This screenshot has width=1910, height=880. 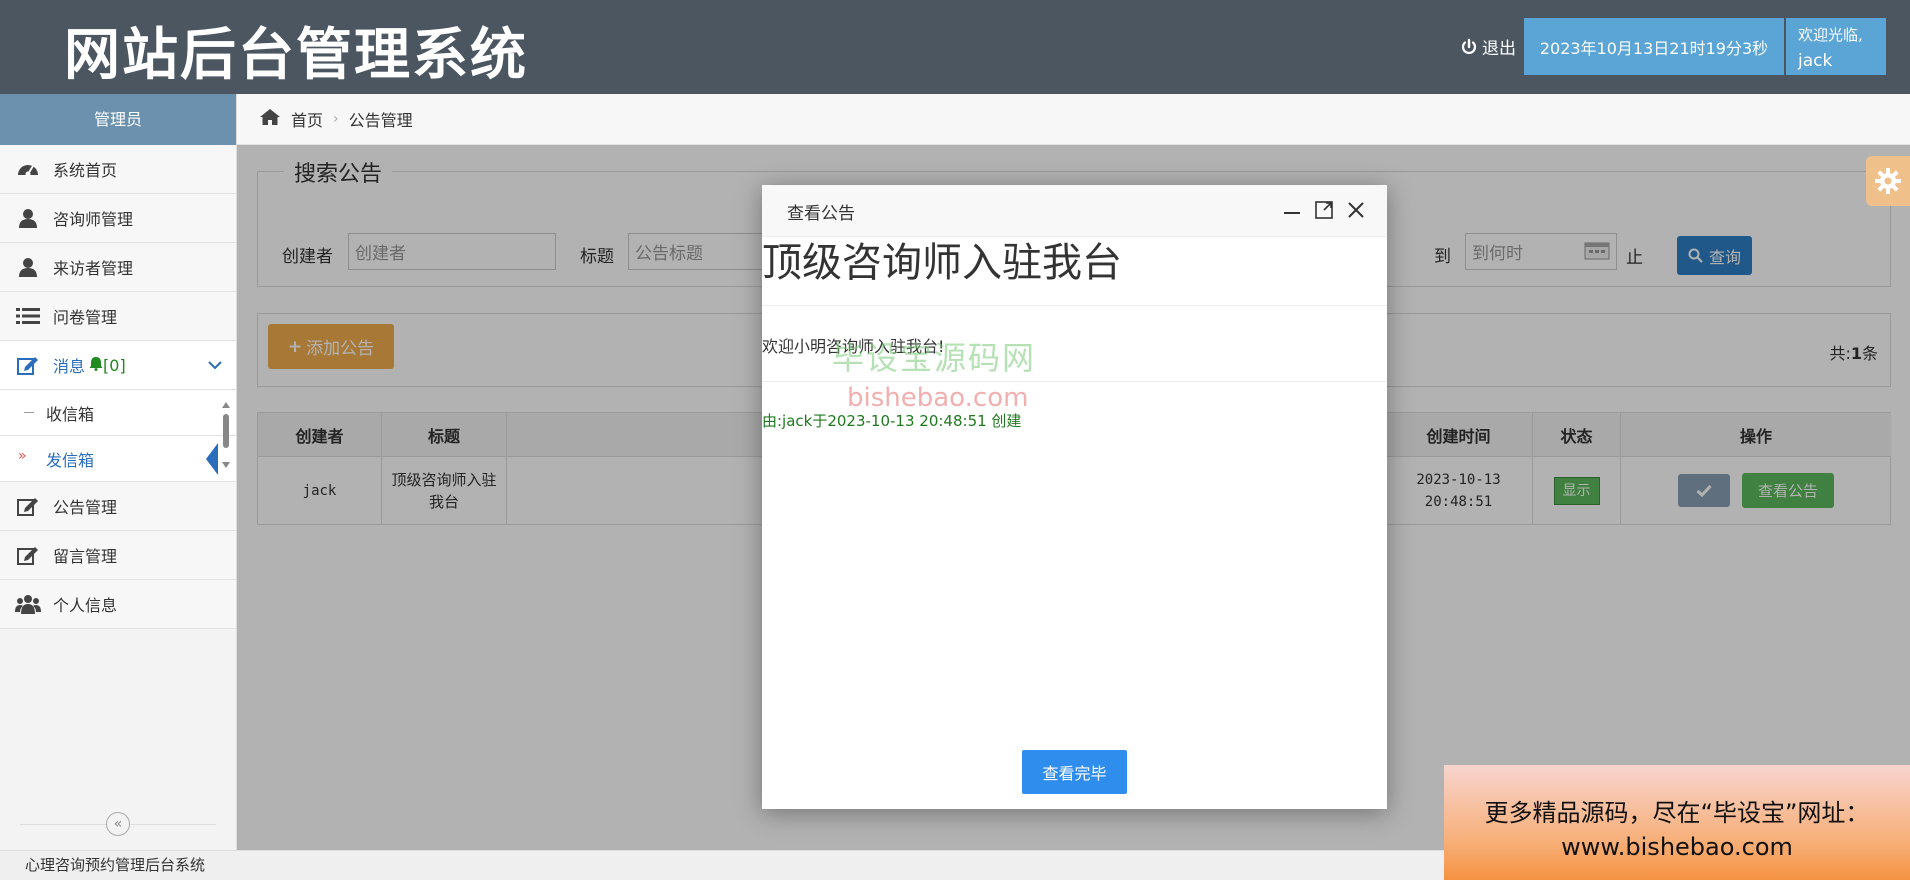 I want to click on sidebar-item-visitors: 来访者管理, so click(x=118, y=267).